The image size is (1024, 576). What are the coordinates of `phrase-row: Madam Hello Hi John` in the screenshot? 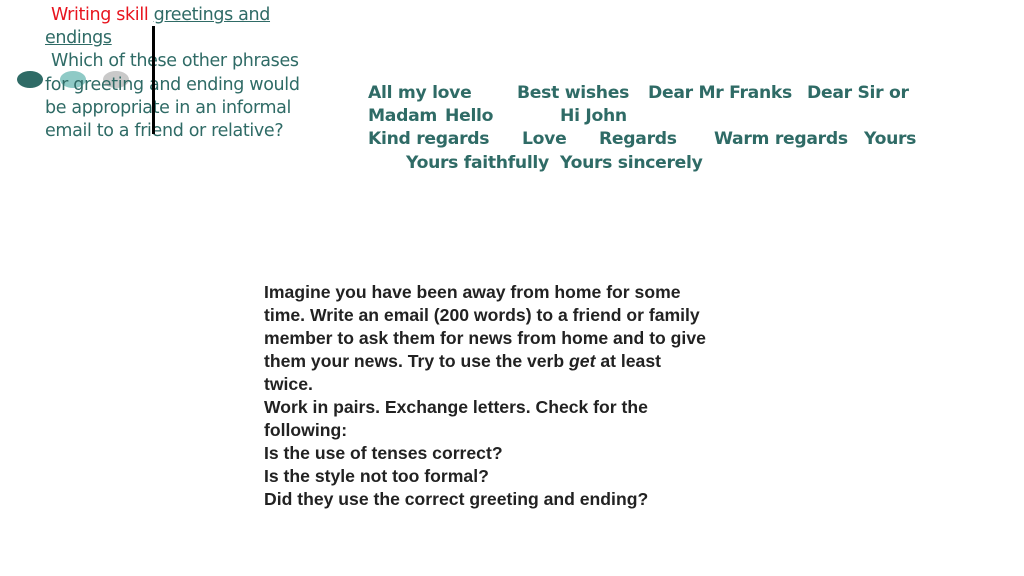 It's located at (658, 116).